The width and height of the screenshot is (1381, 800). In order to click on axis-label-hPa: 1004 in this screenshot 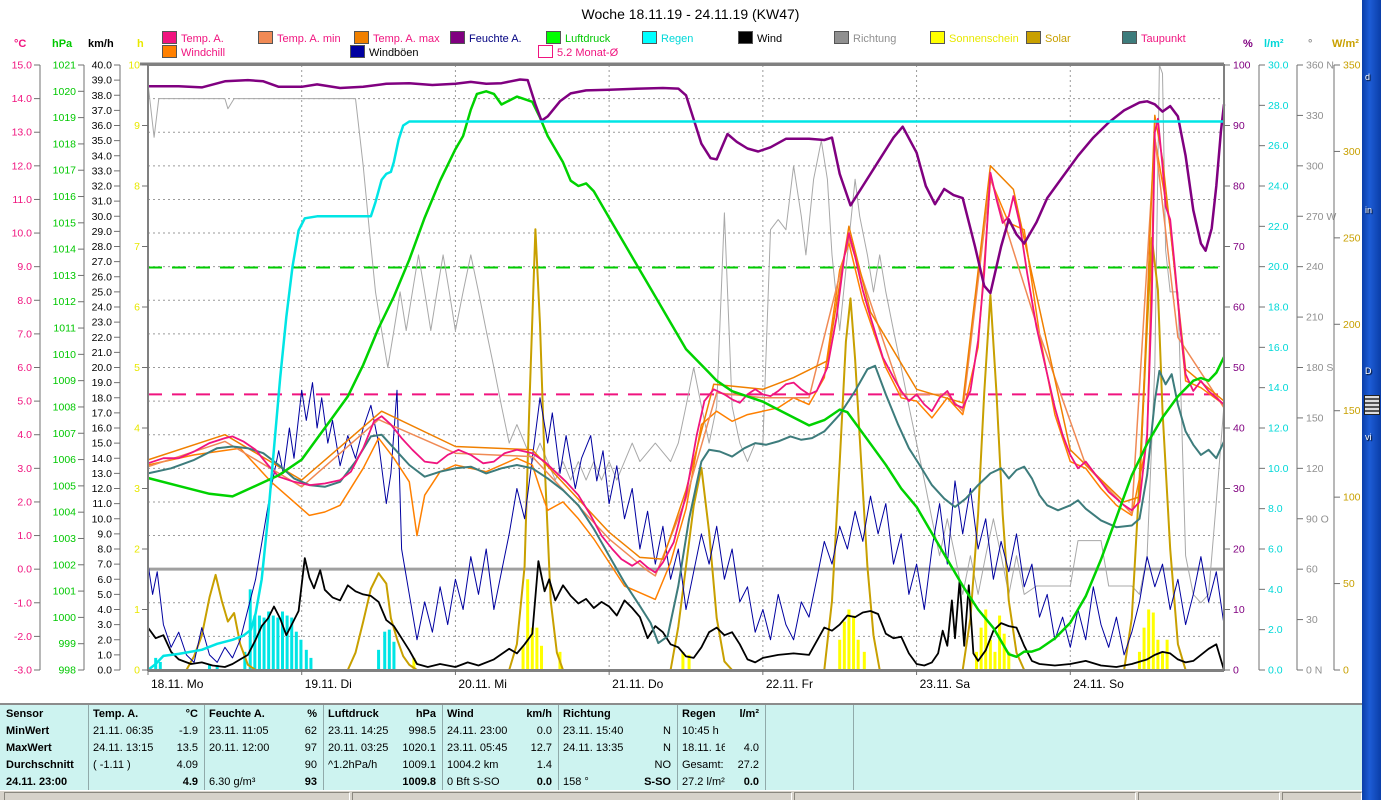, I will do `click(65, 513)`.